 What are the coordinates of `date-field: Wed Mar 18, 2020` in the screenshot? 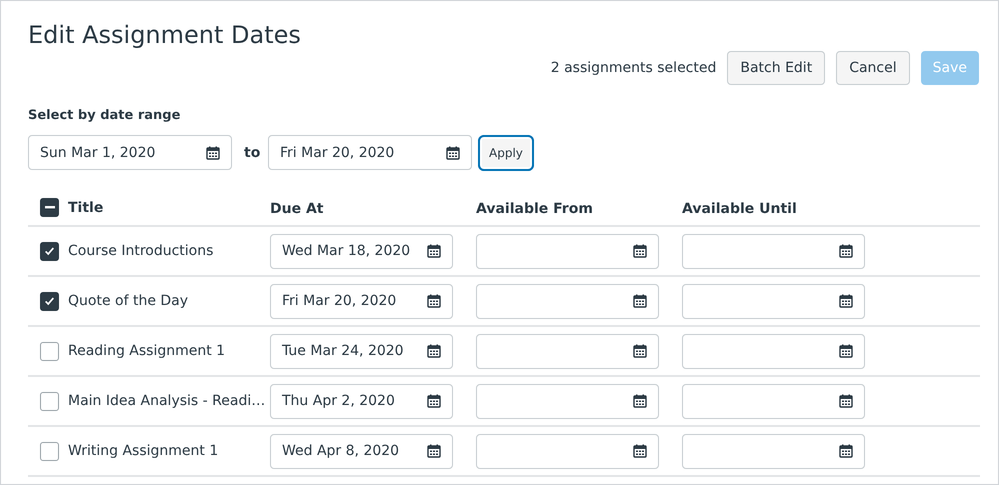 It's located at (361, 251).